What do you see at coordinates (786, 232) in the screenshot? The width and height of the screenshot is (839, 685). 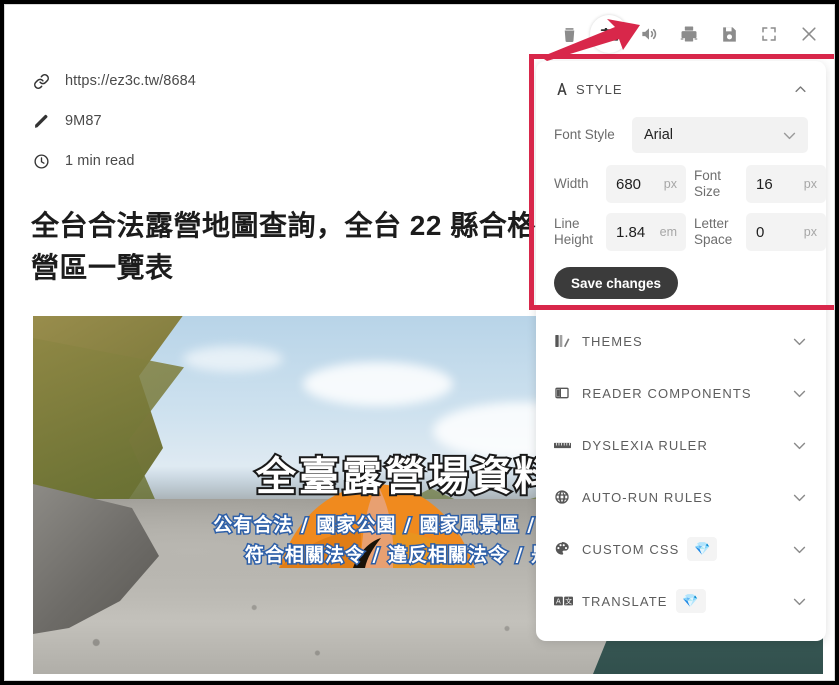 I see `letter-space-input: 0 px` at bounding box center [786, 232].